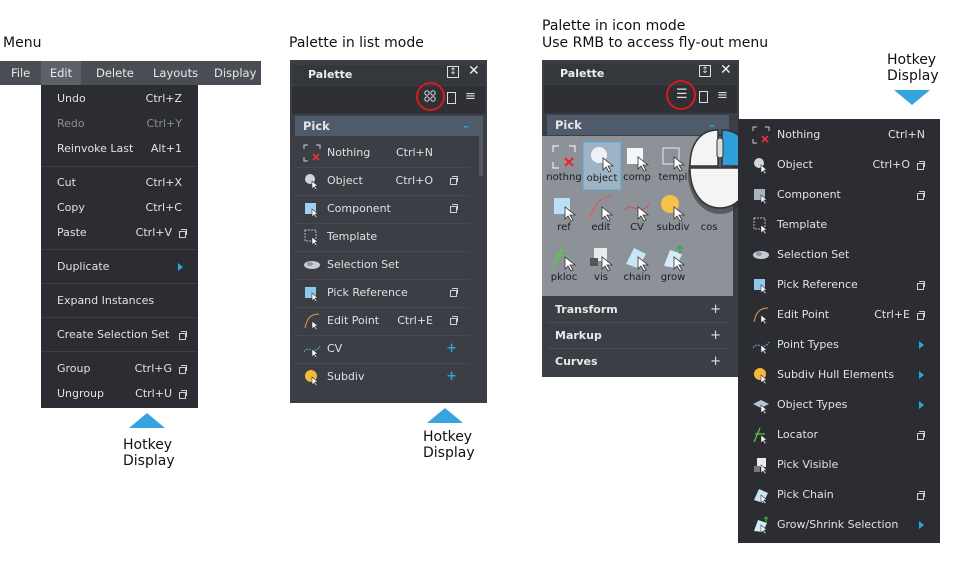 This screenshot has height=568, width=953. I want to click on palette-toolbar, so click(388, 100).